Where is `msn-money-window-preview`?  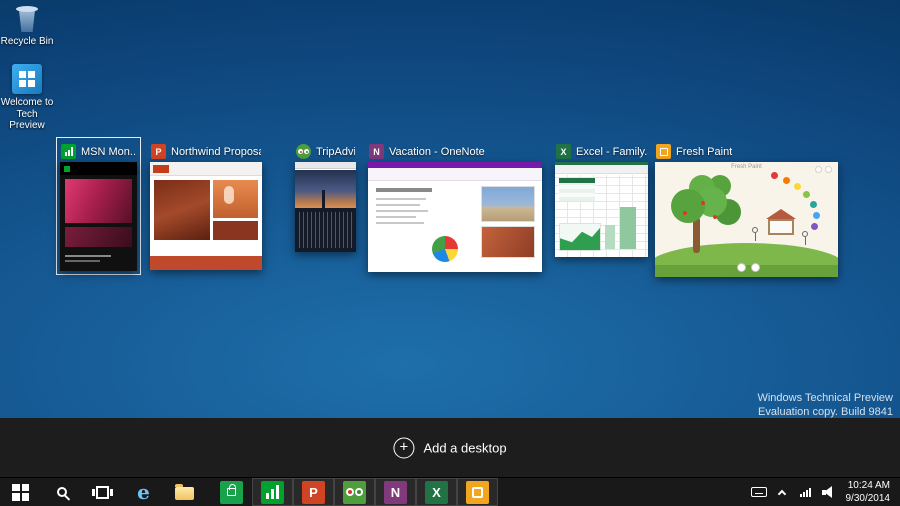 msn-money-window-preview is located at coordinates (98, 216).